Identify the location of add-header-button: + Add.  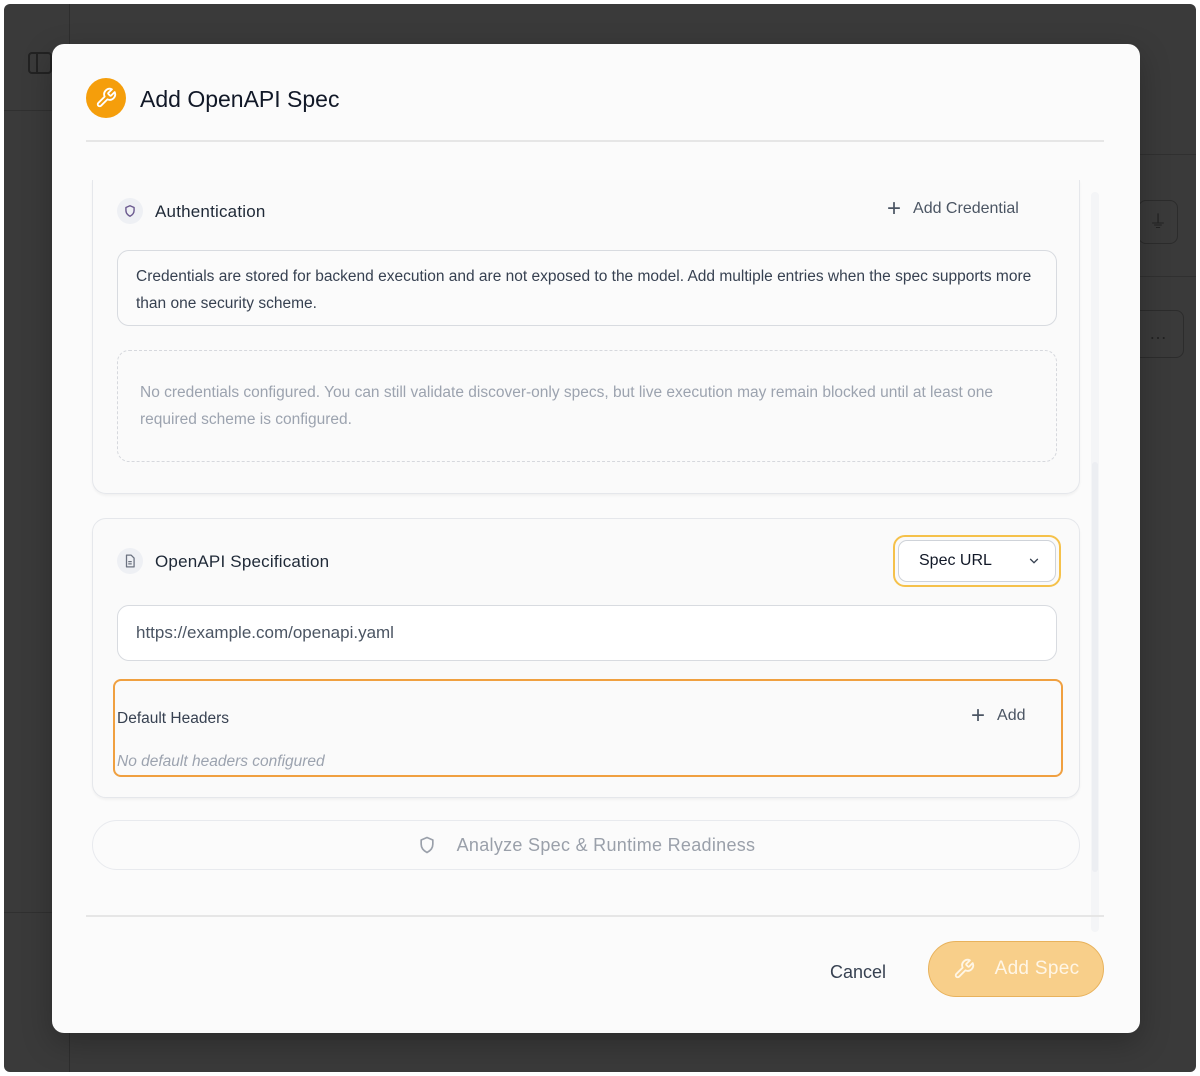
(998, 715).